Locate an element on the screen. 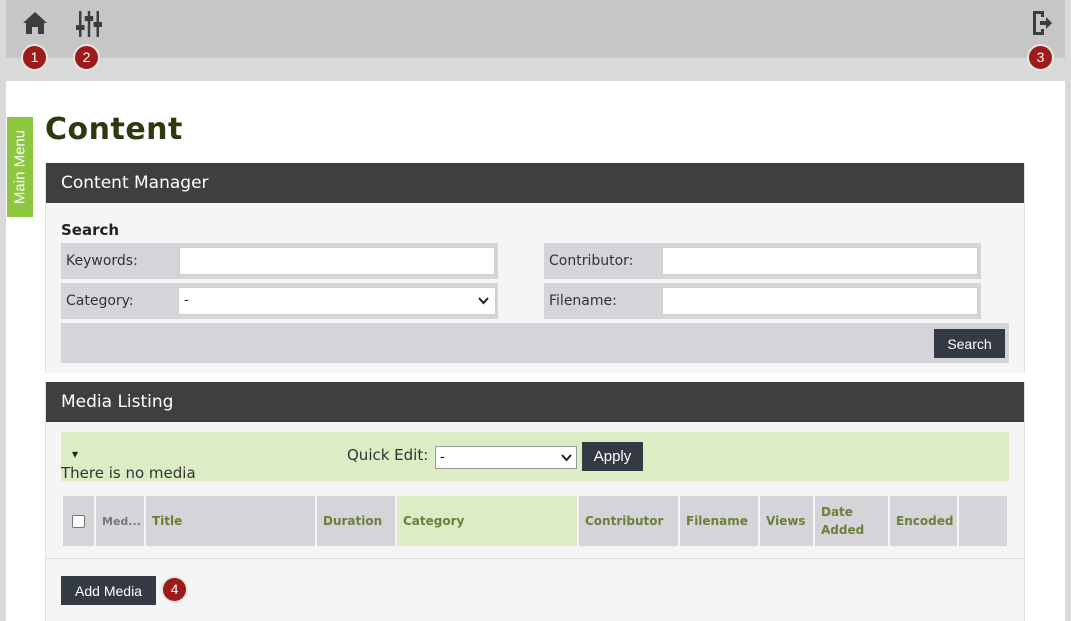 This screenshot has width=1071, height=621. keywords-input is located at coordinates (337, 261).